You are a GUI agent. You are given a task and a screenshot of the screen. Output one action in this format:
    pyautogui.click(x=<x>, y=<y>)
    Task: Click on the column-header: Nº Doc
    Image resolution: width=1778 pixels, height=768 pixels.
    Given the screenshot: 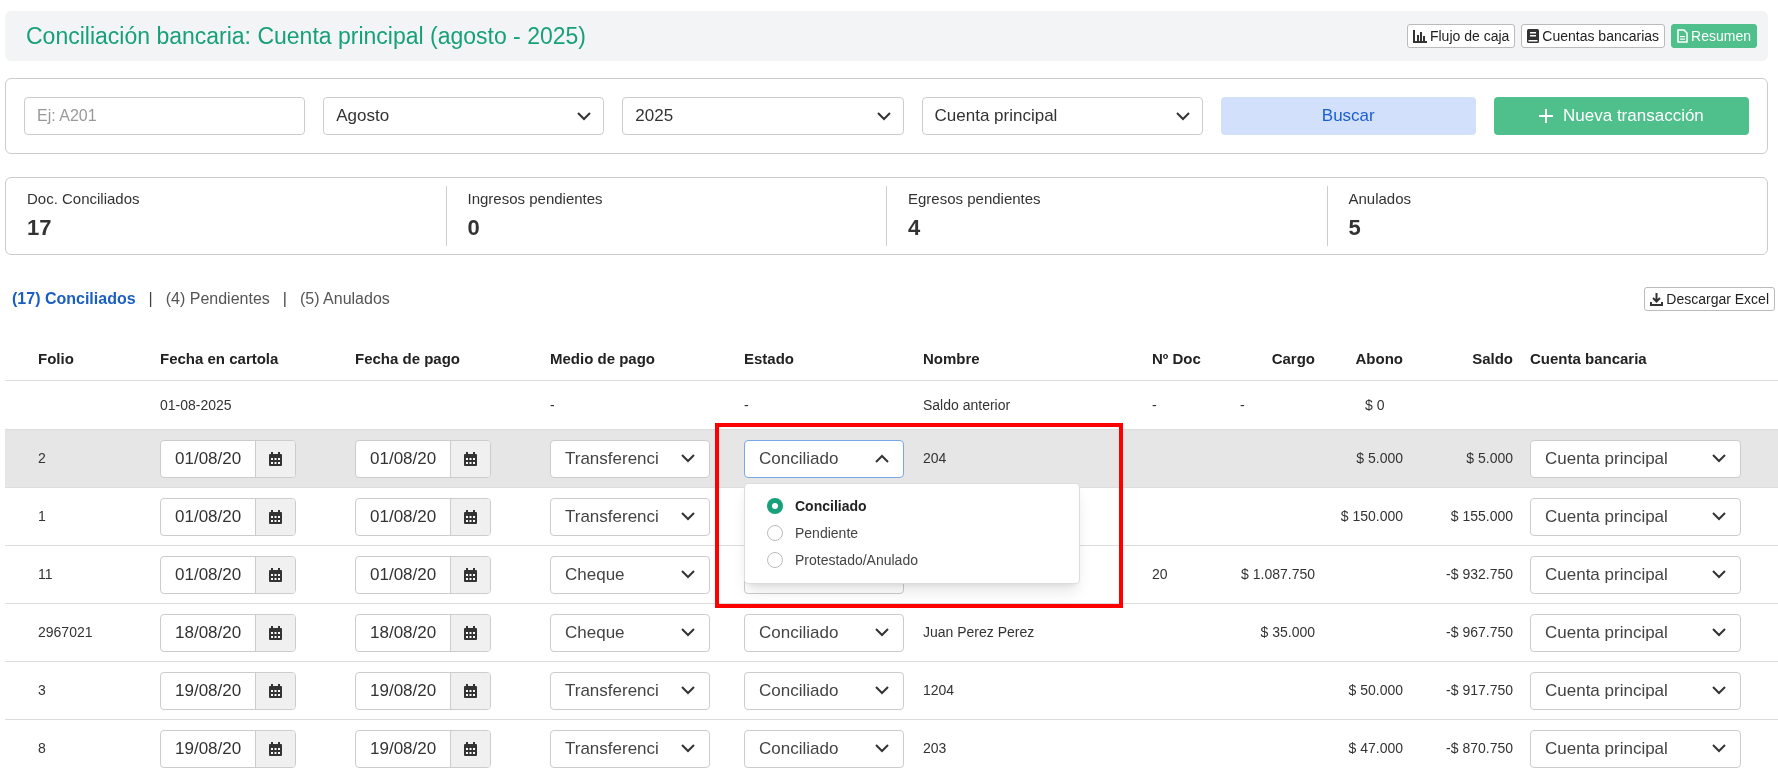 What is the action you would take?
    pyautogui.click(x=1176, y=359)
    